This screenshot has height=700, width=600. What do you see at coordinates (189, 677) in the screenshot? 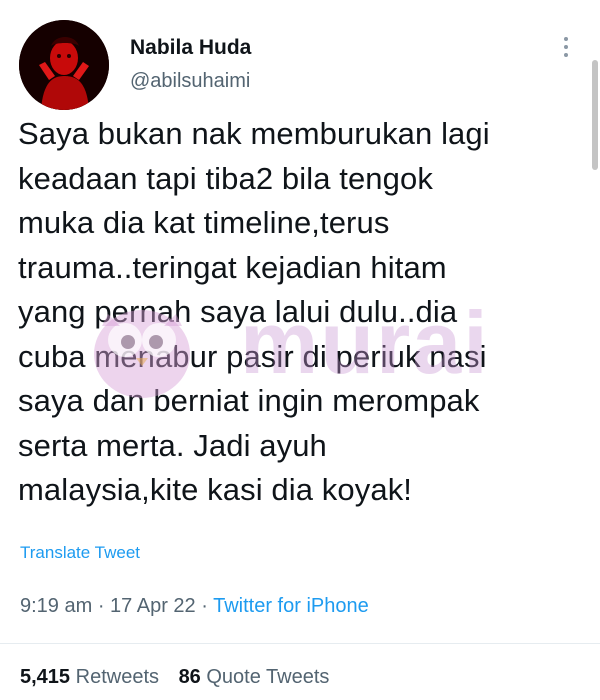
I see `quote-tweets-count: 86` at bounding box center [189, 677].